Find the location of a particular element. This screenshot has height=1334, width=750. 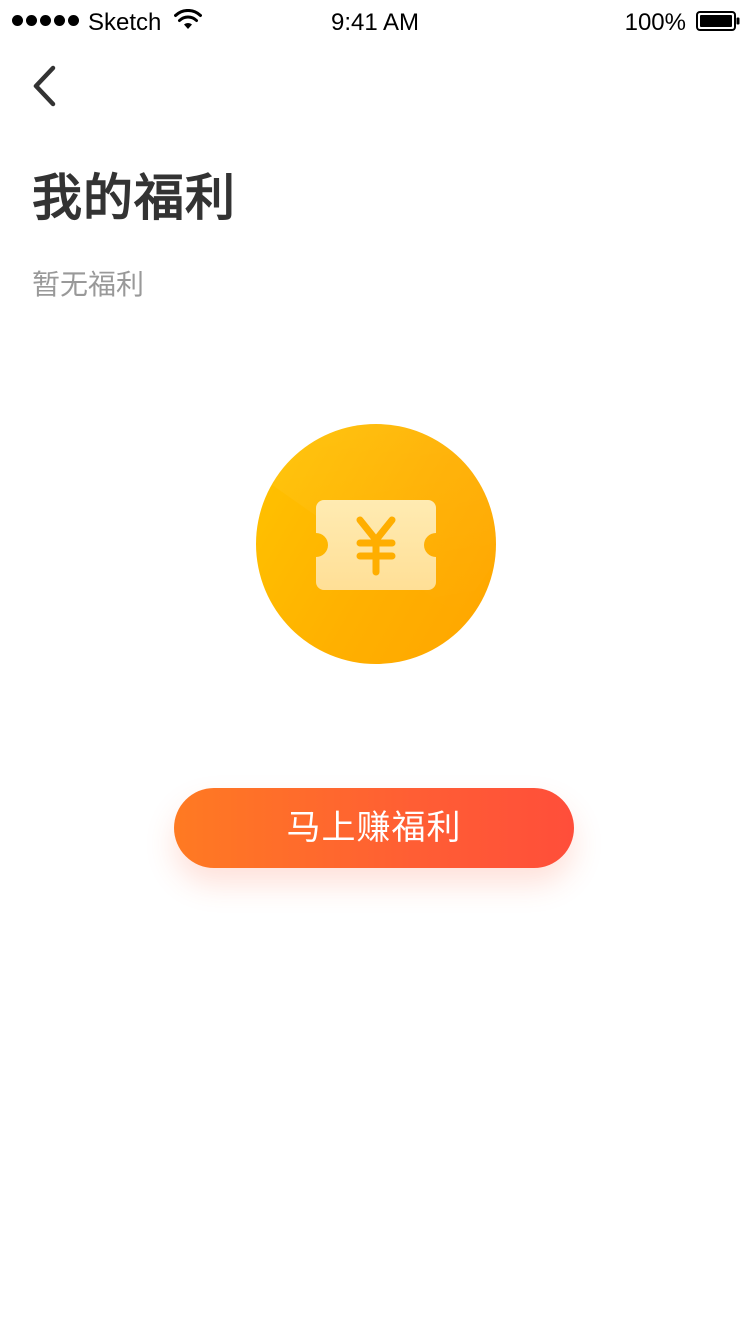

chevron-left-icon is located at coordinates (44, 86).